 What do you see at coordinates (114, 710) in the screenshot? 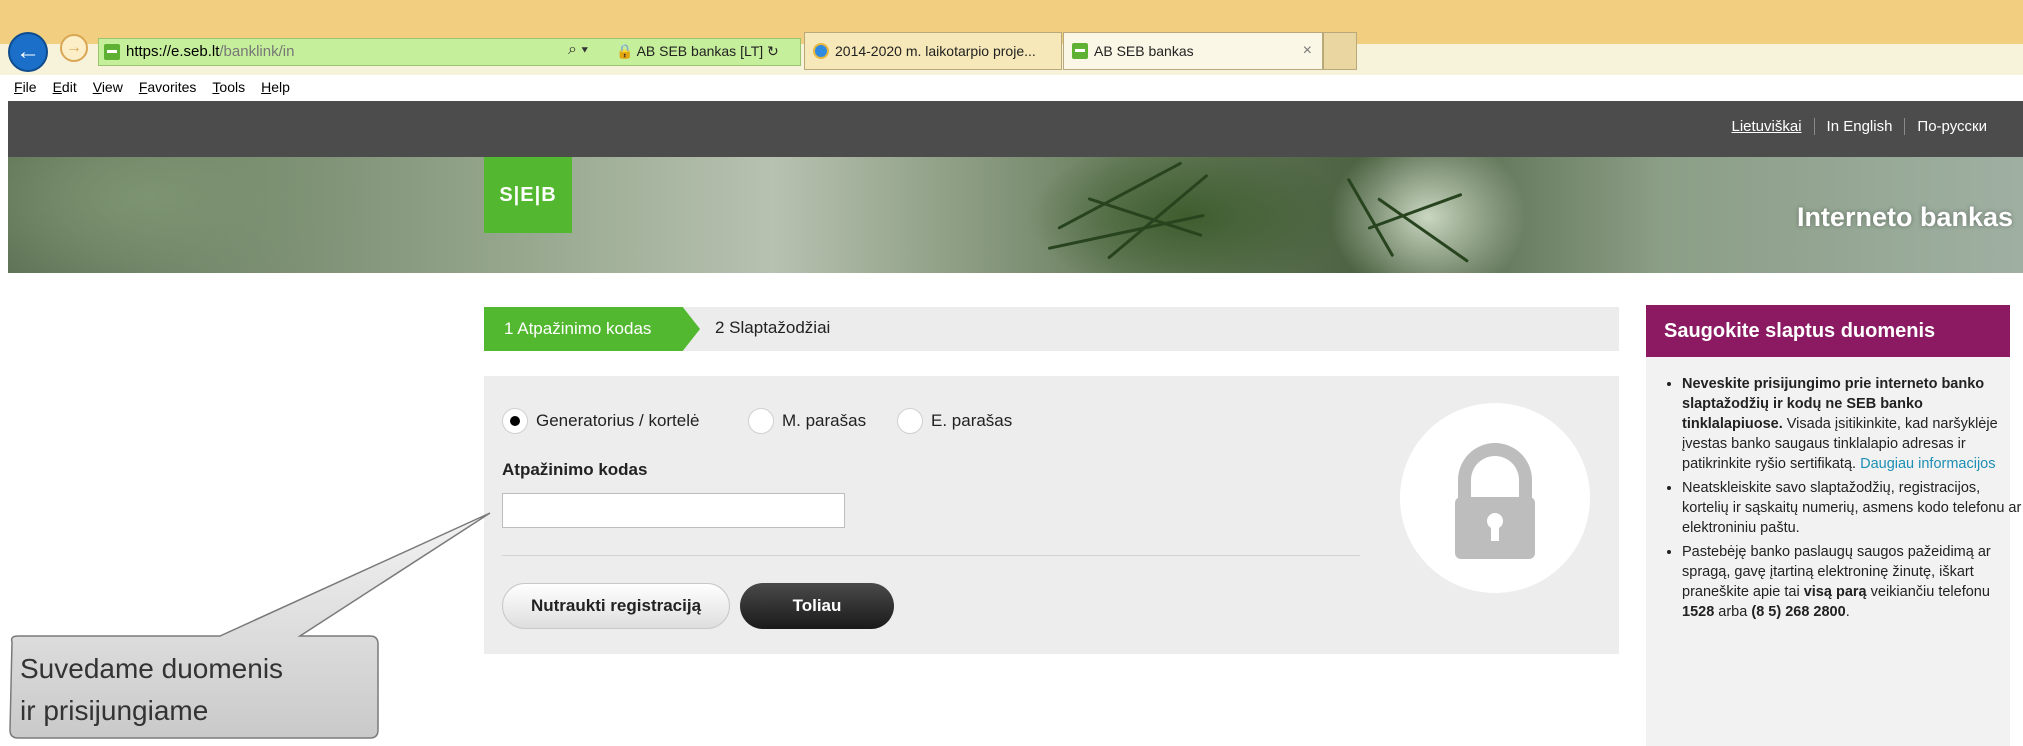
I see `callout-line: ir prisijungiame` at bounding box center [114, 710].